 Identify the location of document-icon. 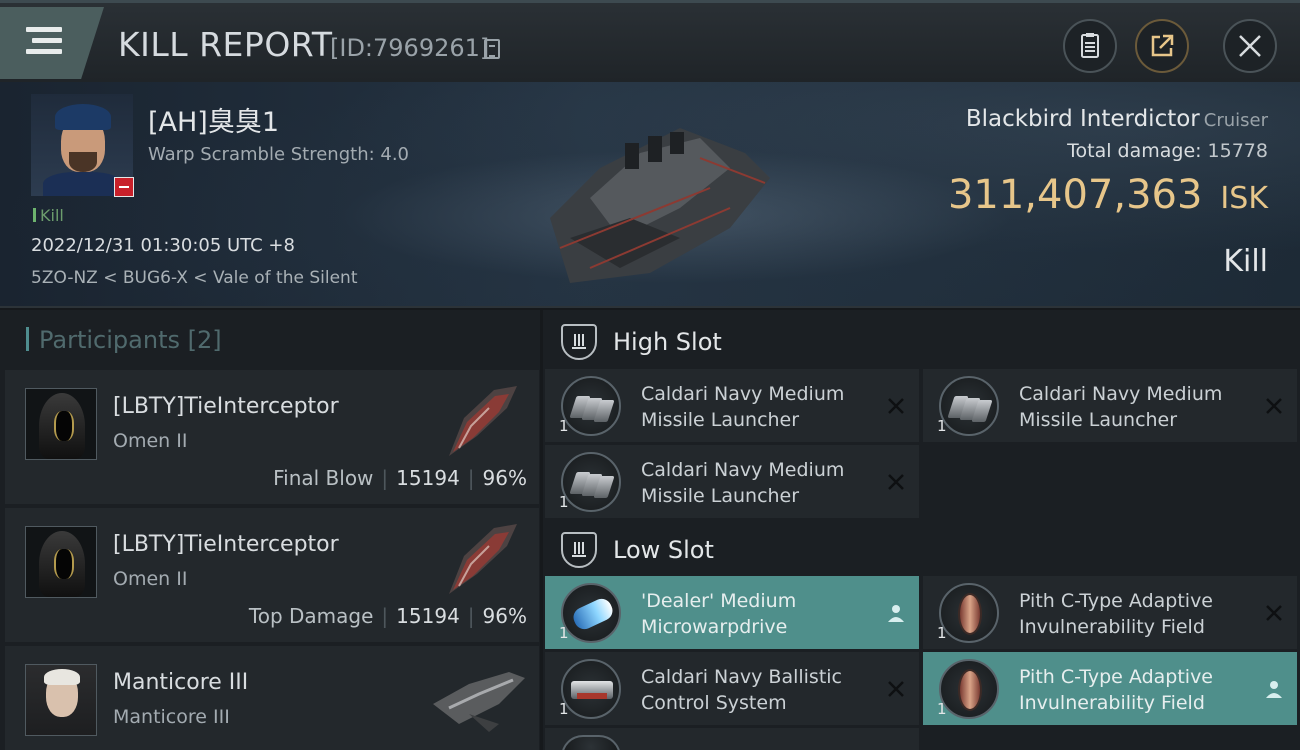
(1090, 45).